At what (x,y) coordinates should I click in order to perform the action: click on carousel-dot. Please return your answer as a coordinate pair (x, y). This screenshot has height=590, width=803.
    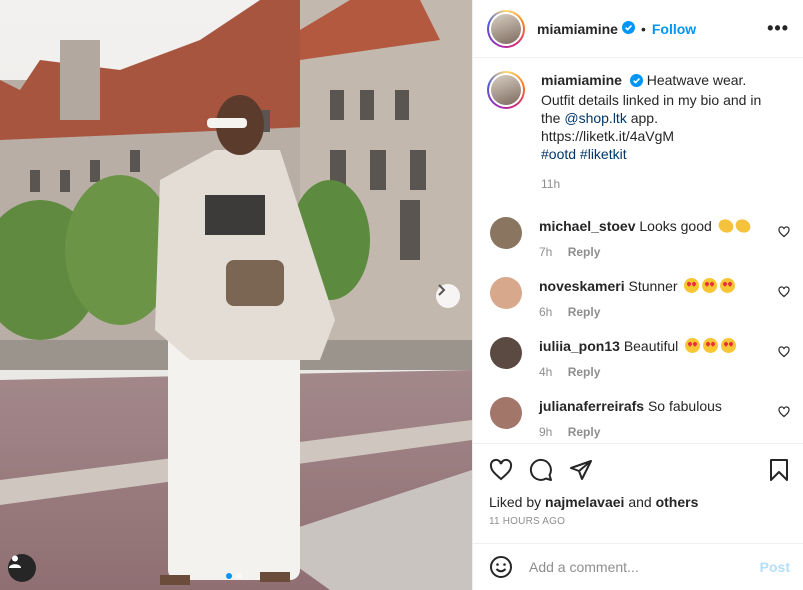
    Looking at the image, I should click on (239, 576).